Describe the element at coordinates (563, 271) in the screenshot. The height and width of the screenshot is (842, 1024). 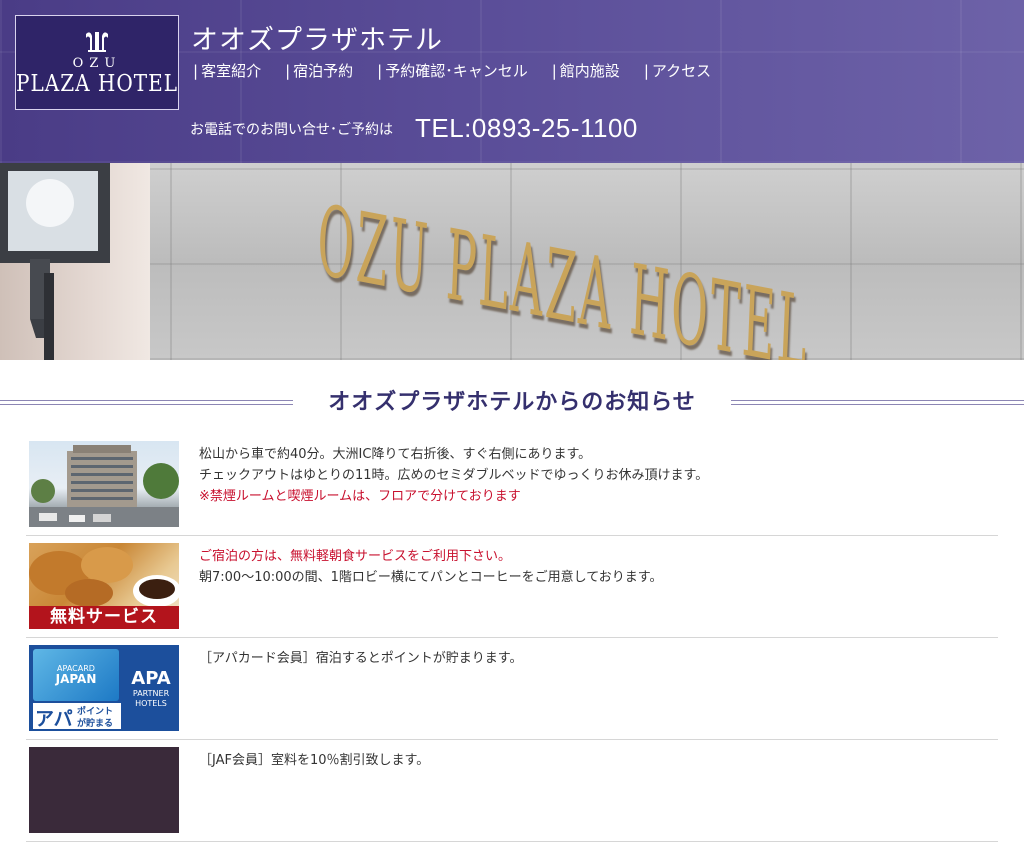
I see `hotel-sign-text: OZU PLAZA HOTEL` at that location.